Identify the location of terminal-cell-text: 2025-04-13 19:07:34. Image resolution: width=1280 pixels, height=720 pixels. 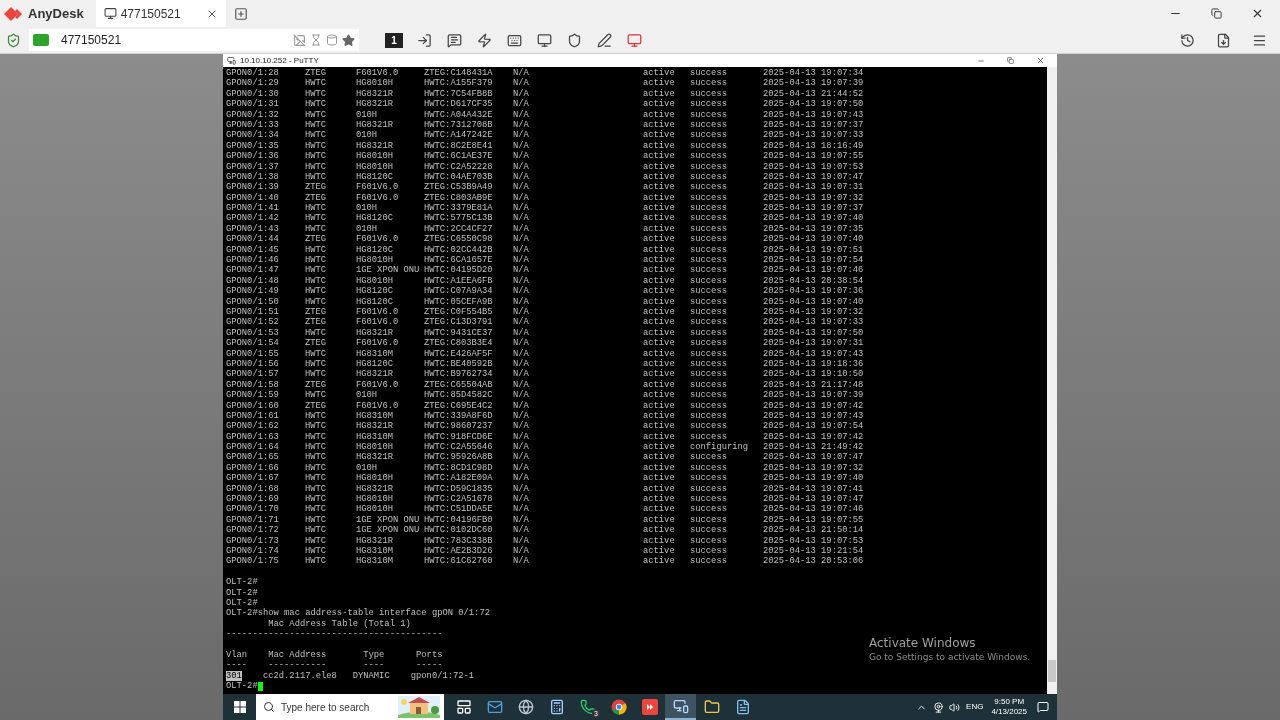
(814, 73).